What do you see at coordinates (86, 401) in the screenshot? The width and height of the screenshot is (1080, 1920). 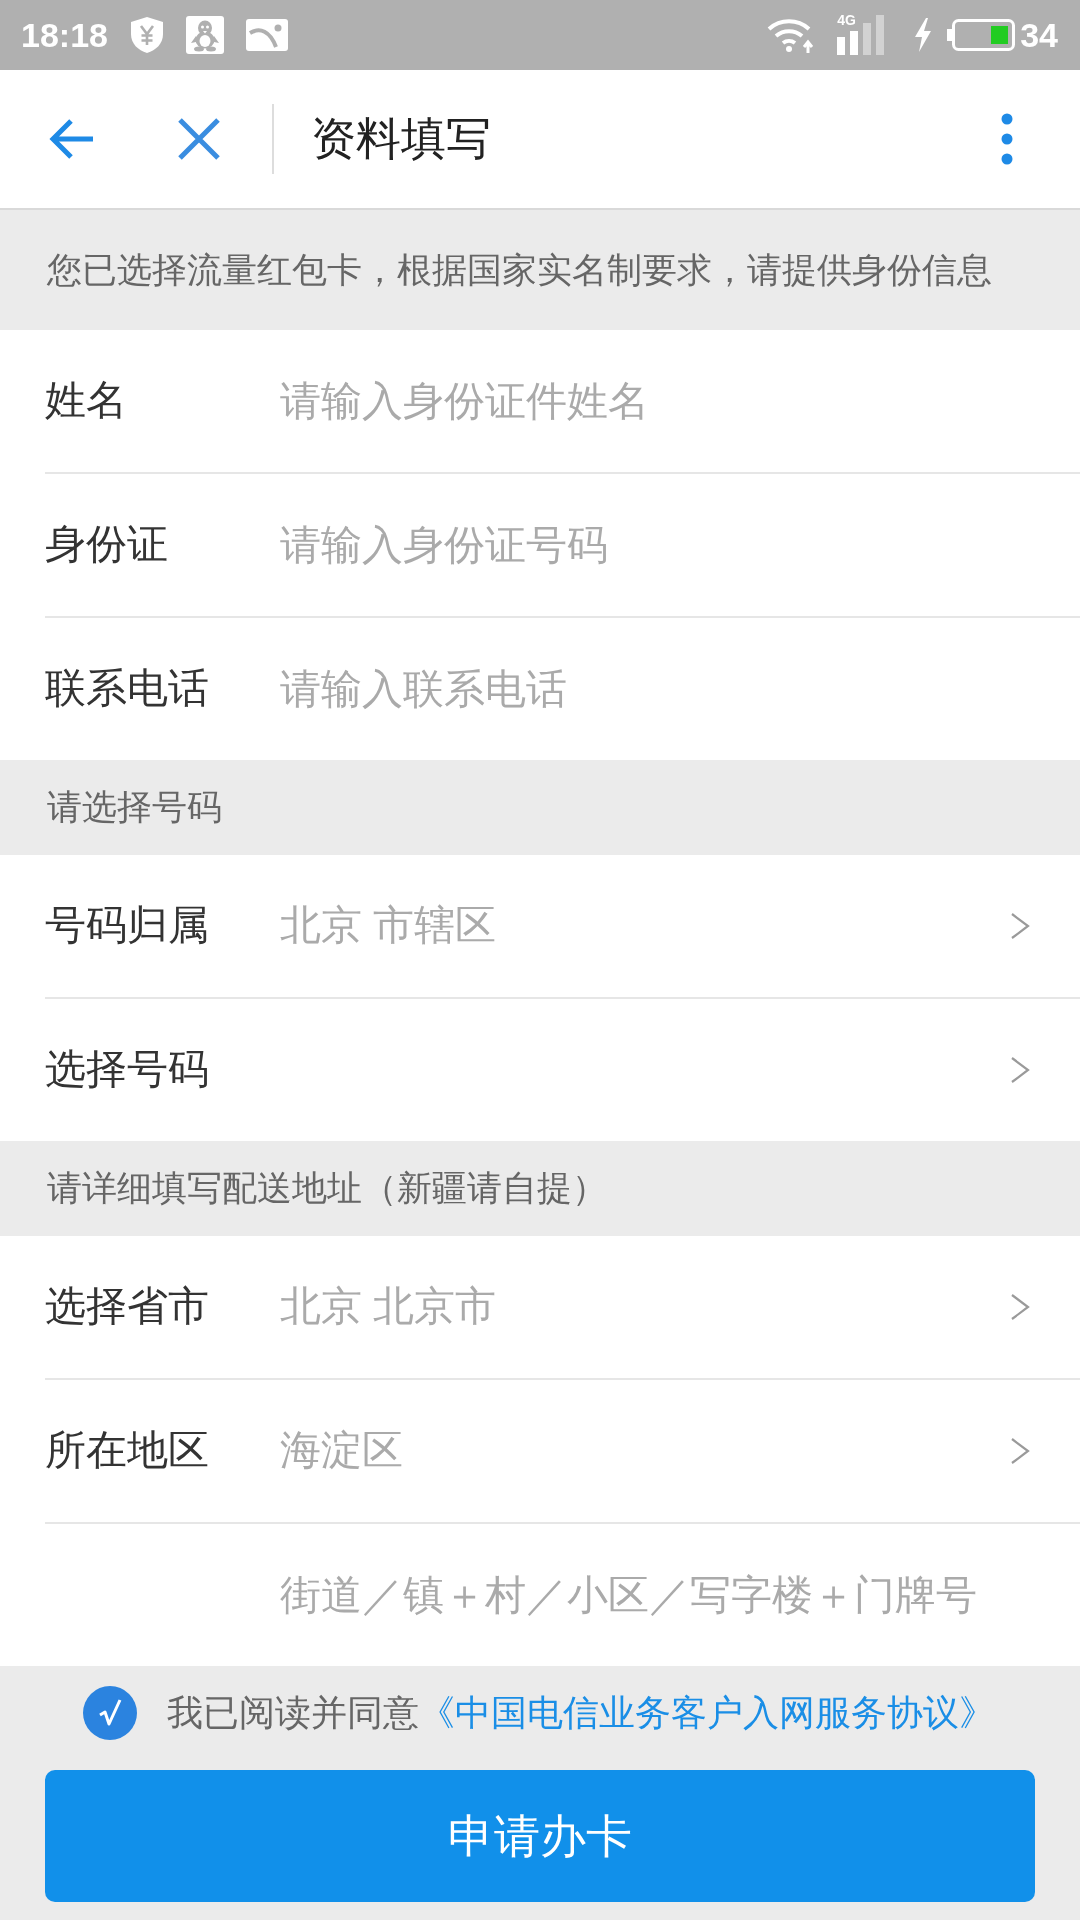 I see `field-label: 姓名` at bounding box center [86, 401].